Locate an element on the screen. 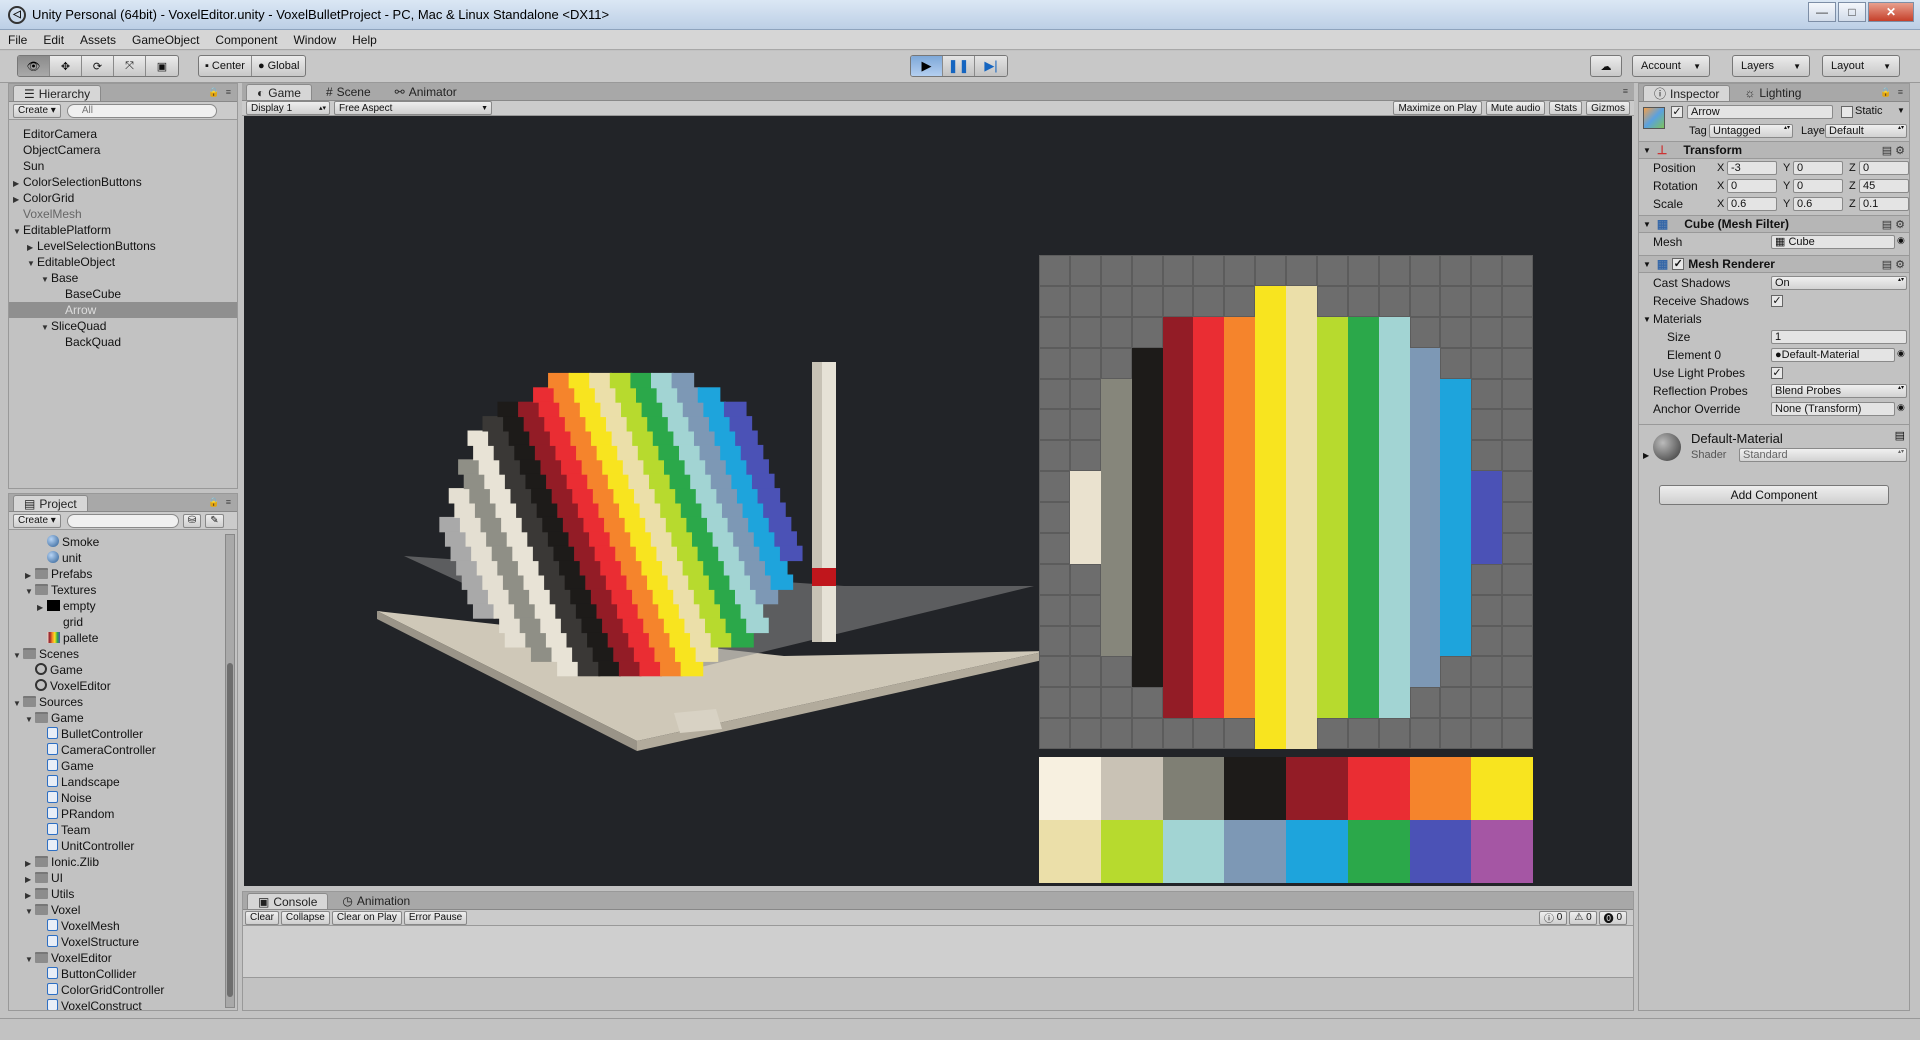 This screenshot has height=1040, width=1920. project-item: Game is located at coordinates (116, 670).